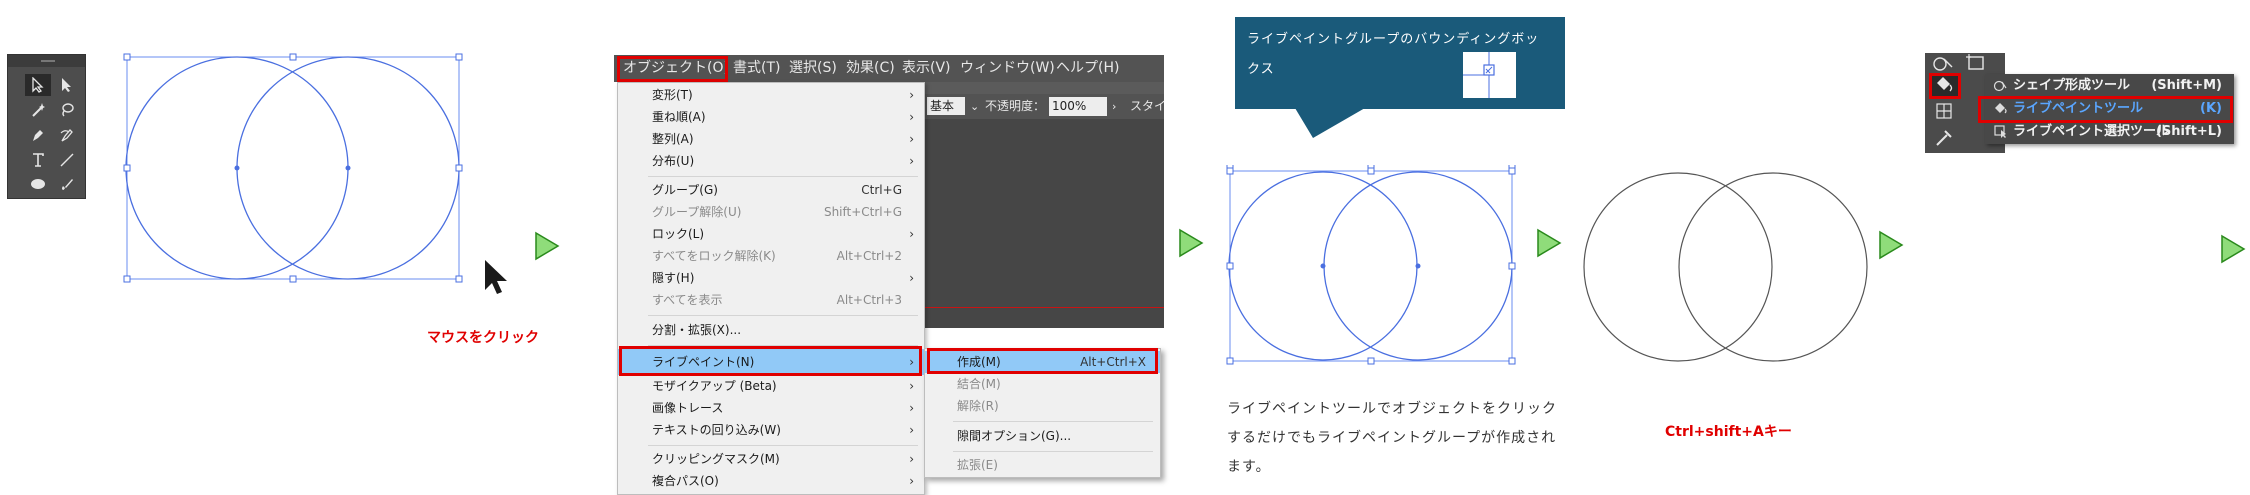  Describe the element at coordinates (38, 184) in the screenshot. I see `ellipse-tool-icon` at that location.